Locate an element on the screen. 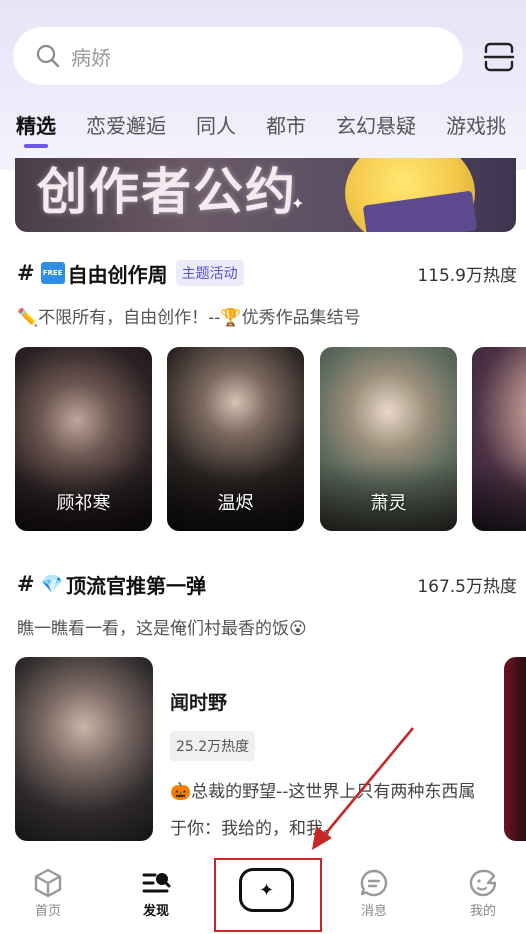 This screenshot has width=526, height=934. section-description: 瞧一瞧看一看，这是俺们村最香的饭😮 is located at coordinates (162, 629).